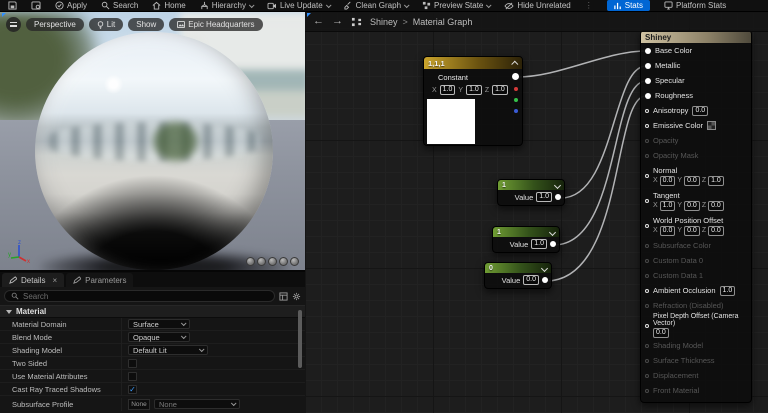 The height and width of the screenshot is (413, 768). What do you see at coordinates (250, 261) in the screenshot?
I see `cylinder-mesh-icon` at bounding box center [250, 261].